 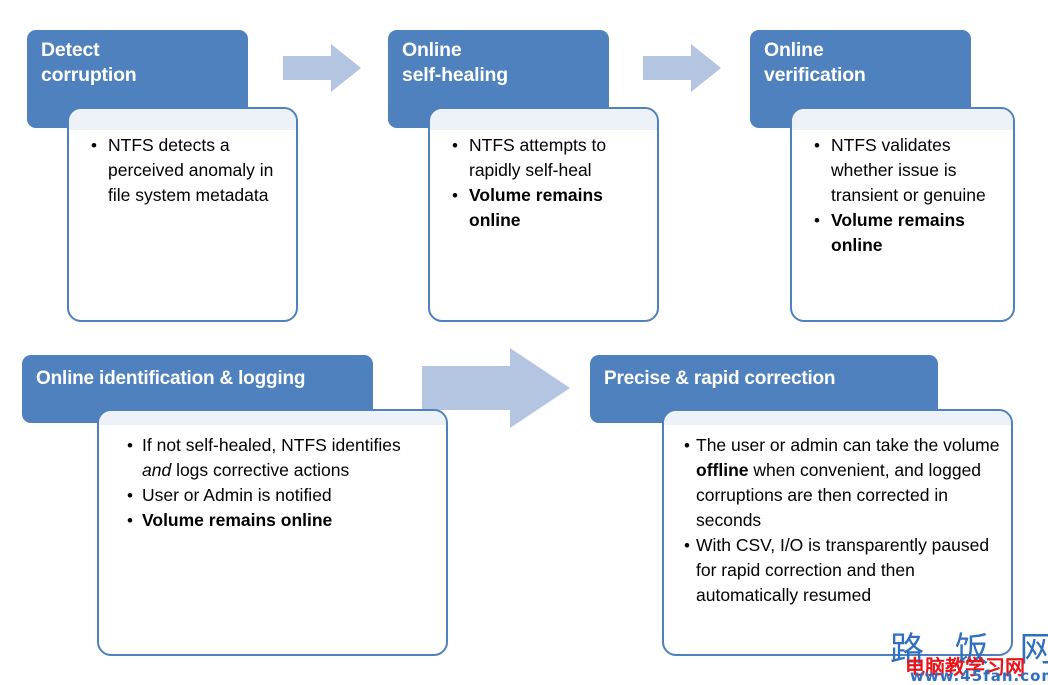 I want to click on step-header-label: Online verification, so click(x=815, y=62).